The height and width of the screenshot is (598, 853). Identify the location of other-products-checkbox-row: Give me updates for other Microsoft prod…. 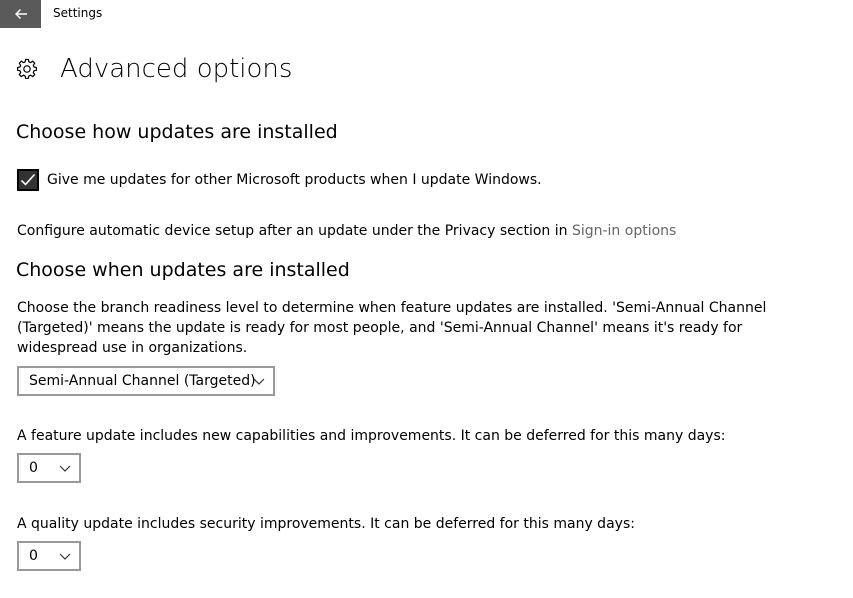
(279, 180).